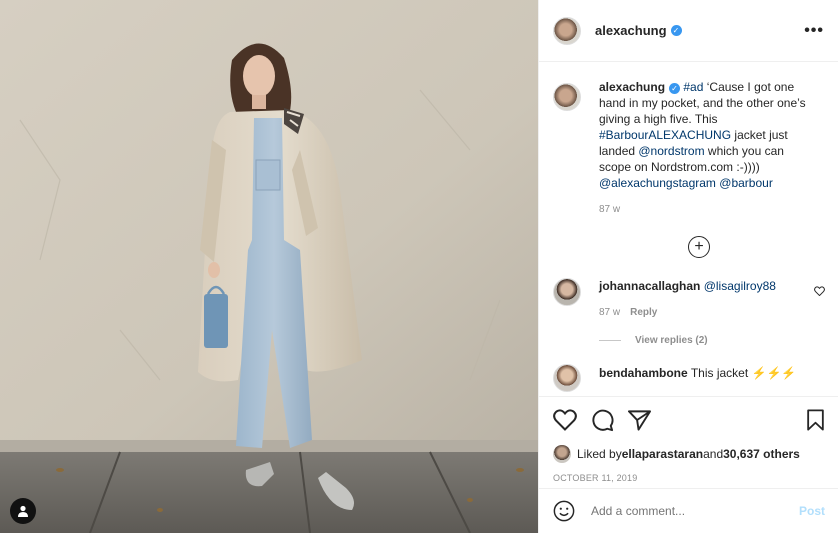  Describe the element at coordinates (564, 511) in the screenshot. I see `smiley-icon` at that location.